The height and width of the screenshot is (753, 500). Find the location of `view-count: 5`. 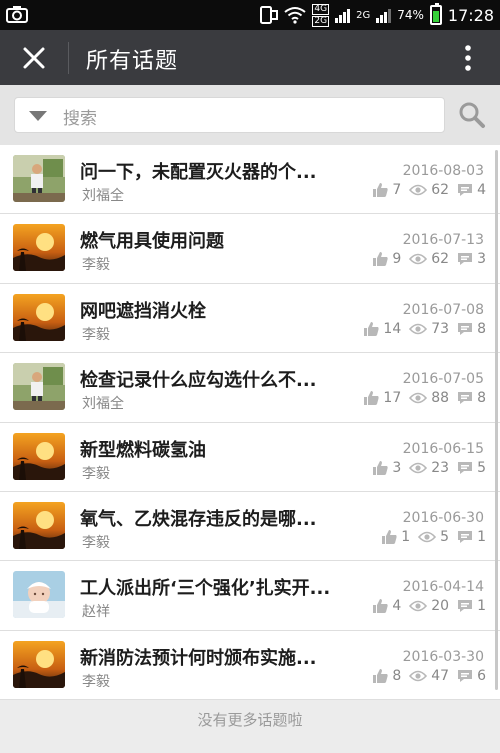

view-count: 5 is located at coordinates (445, 536).